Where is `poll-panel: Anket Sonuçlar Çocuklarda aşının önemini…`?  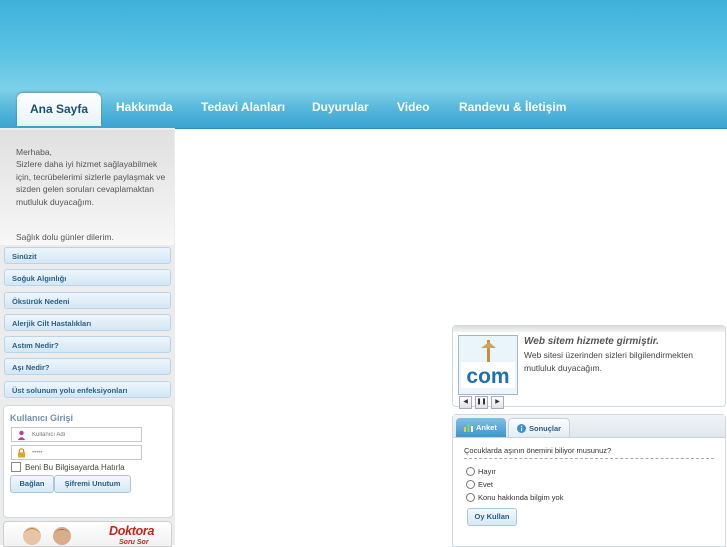
poll-panel: Anket Sonuçlar Çocuklarda aşının önemini… is located at coordinates (589, 480).